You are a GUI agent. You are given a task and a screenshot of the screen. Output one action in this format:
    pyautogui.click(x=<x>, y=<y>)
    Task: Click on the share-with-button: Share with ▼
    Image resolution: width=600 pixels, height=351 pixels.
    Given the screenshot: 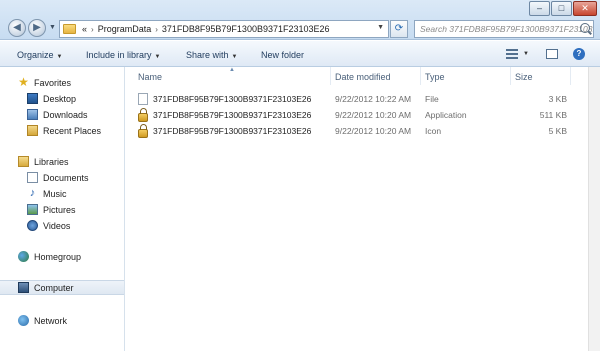 What is the action you would take?
    pyautogui.click(x=211, y=55)
    